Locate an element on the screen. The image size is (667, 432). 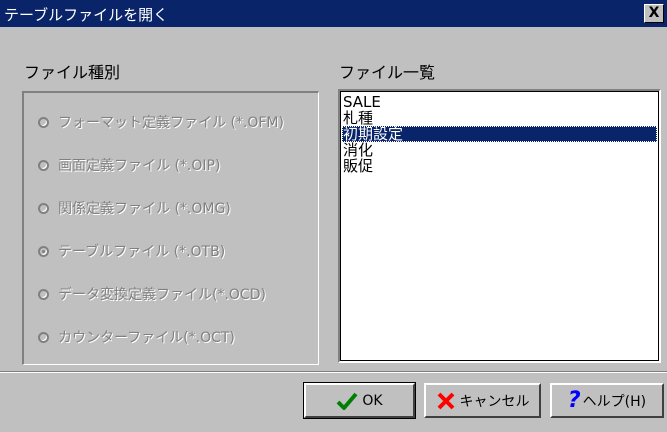
radio-oip: 画面定義ファイル (*.OIP) is located at coordinates (129, 165).